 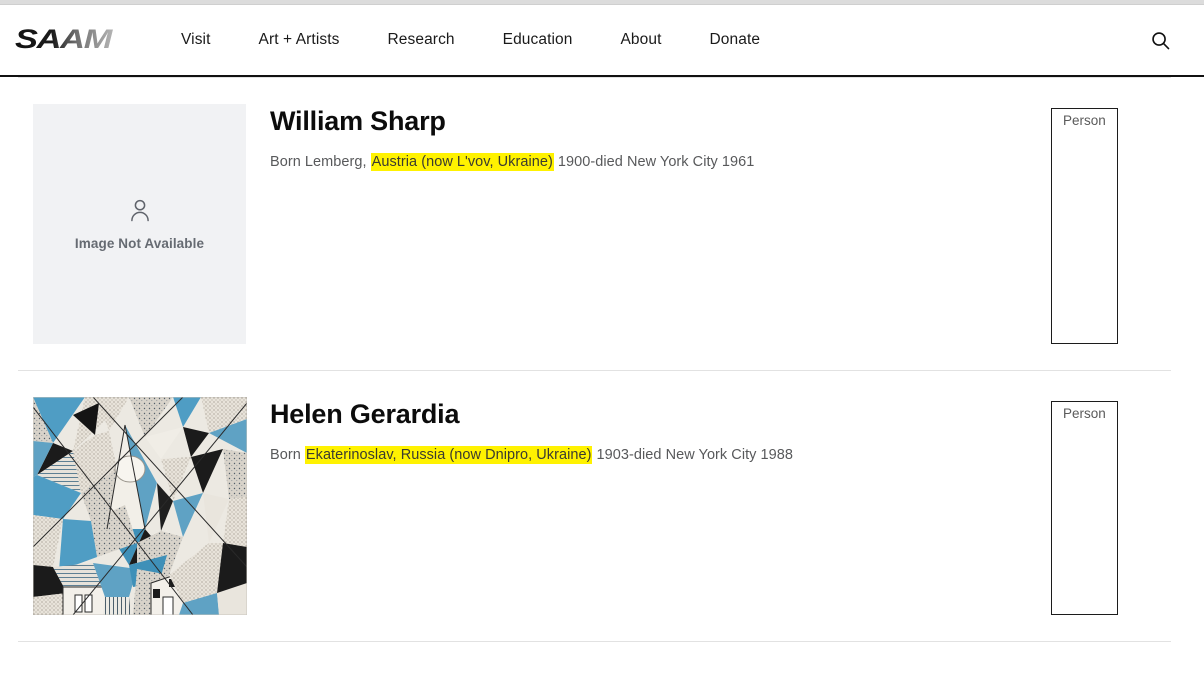 I want to click on result-thumbnail: Image Not Available, so click(x=139, y=224).